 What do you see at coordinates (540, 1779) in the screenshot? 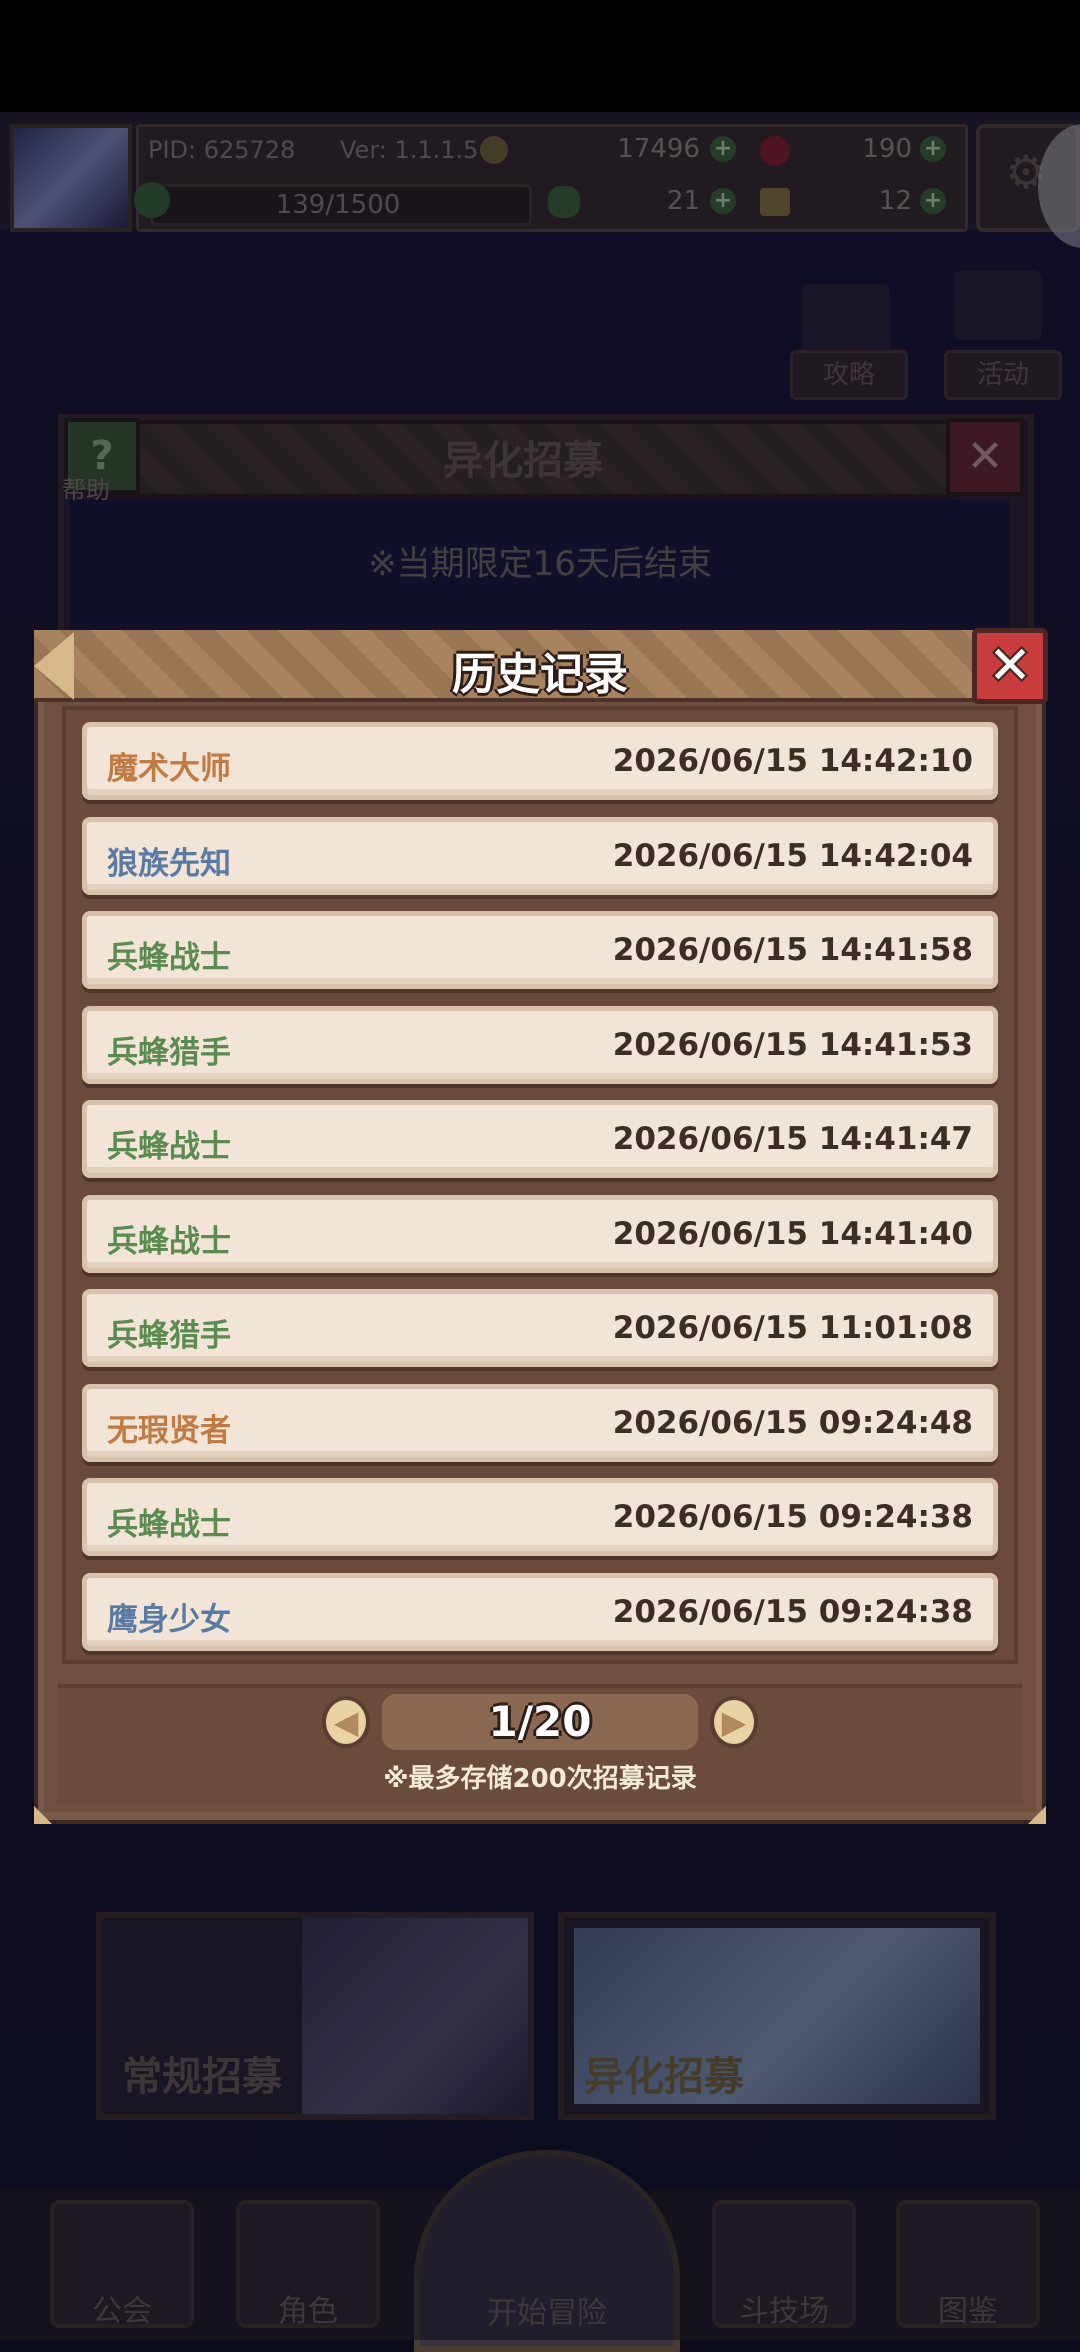
I see `storage-limit-note: ※最多存储200次招募记录` at bounding box center [540, 1779].